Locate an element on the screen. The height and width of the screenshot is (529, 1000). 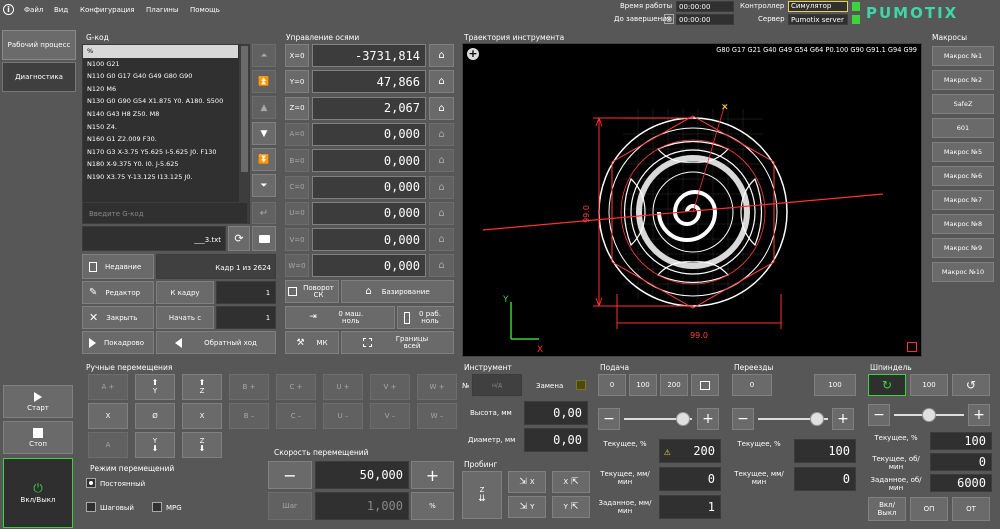
jog-z-minus-button: Z ⬇ is located at coordinates (202, 445).